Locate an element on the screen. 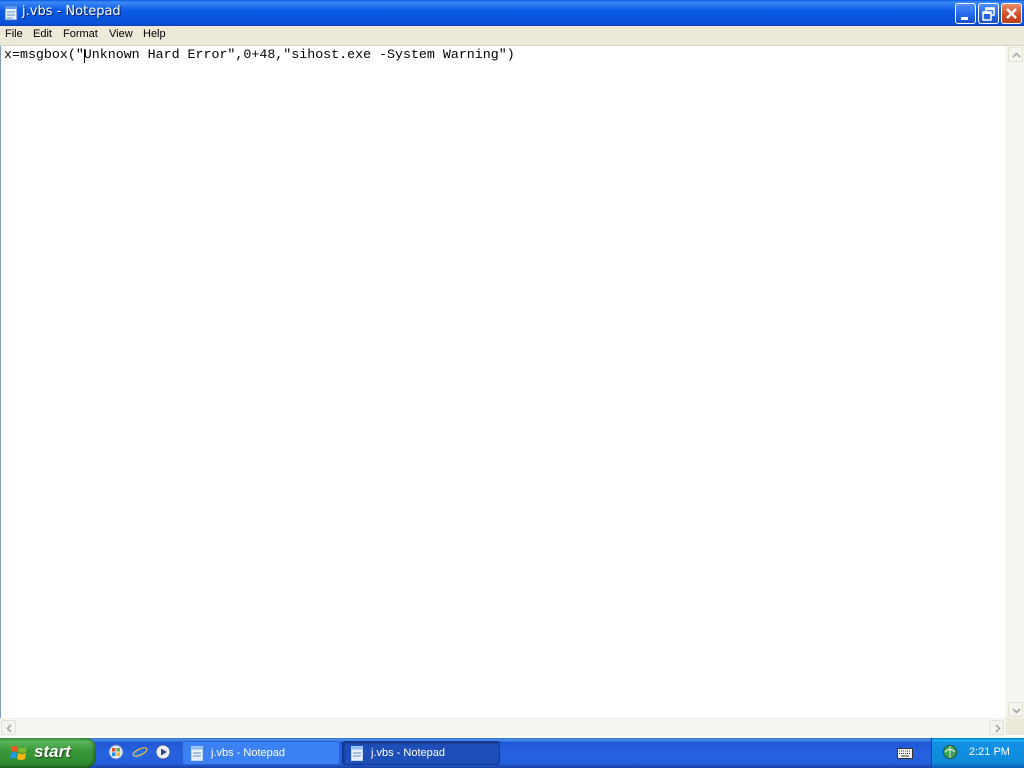 The width and height of the screenshot is (1024, 768). start-button: start is located at coordinates (48, 753).